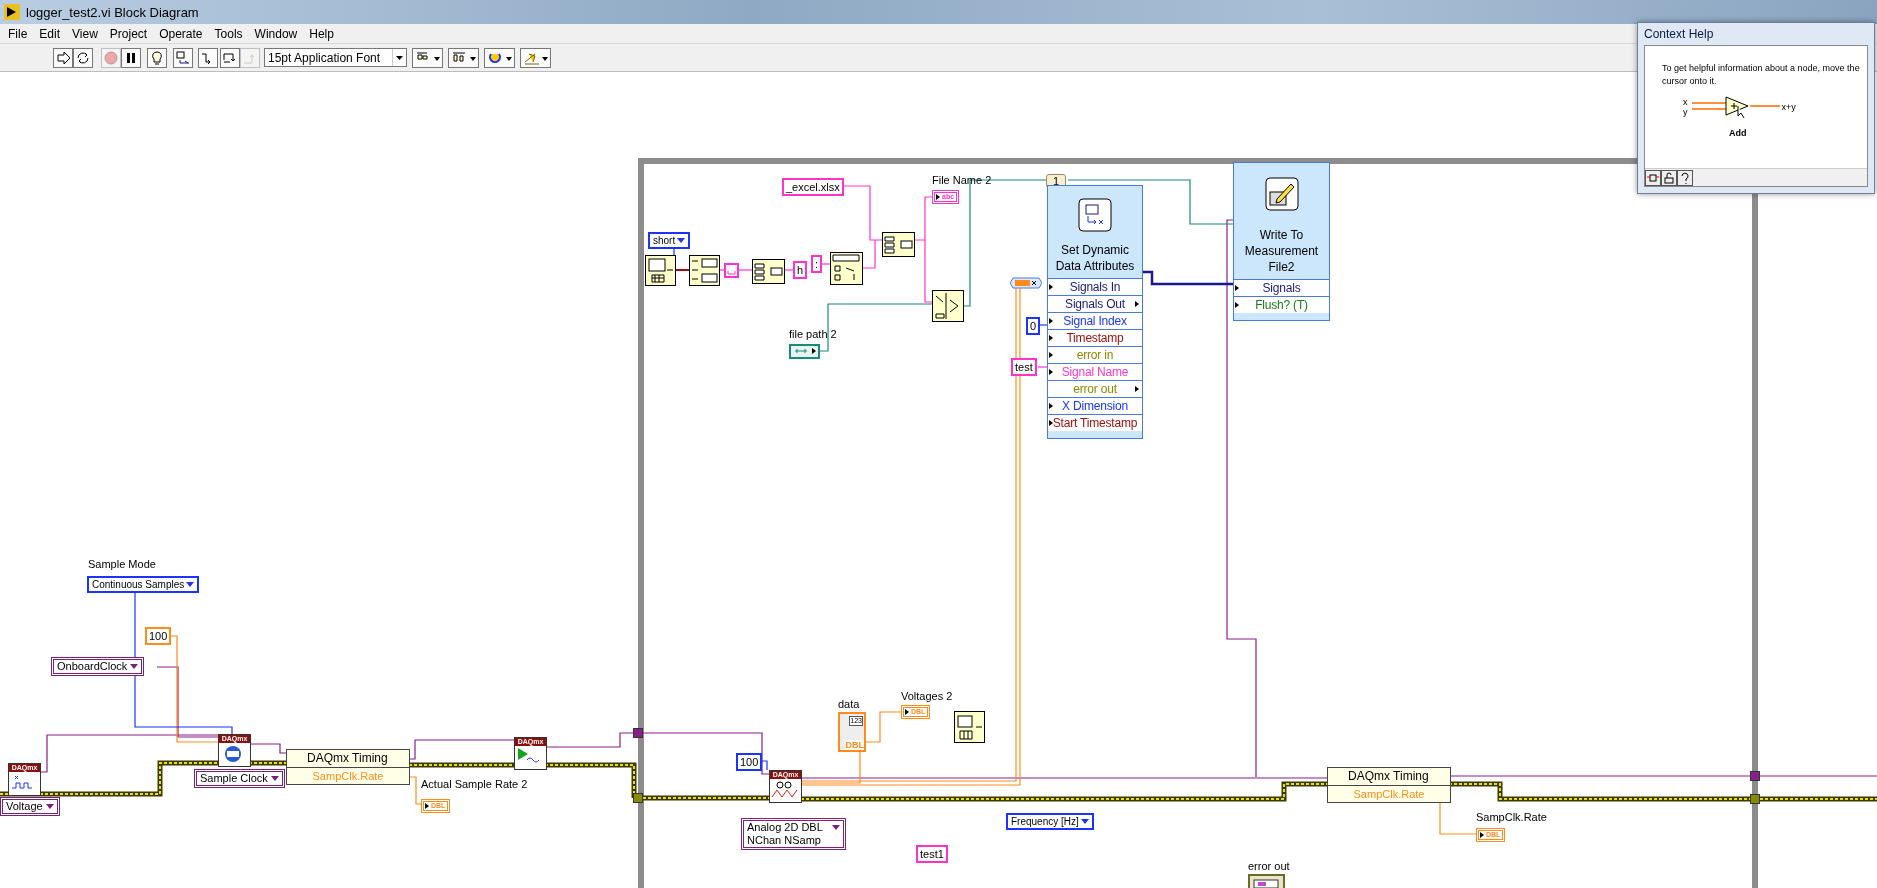  I want to click on pencil-icon, so click(1281, 194).